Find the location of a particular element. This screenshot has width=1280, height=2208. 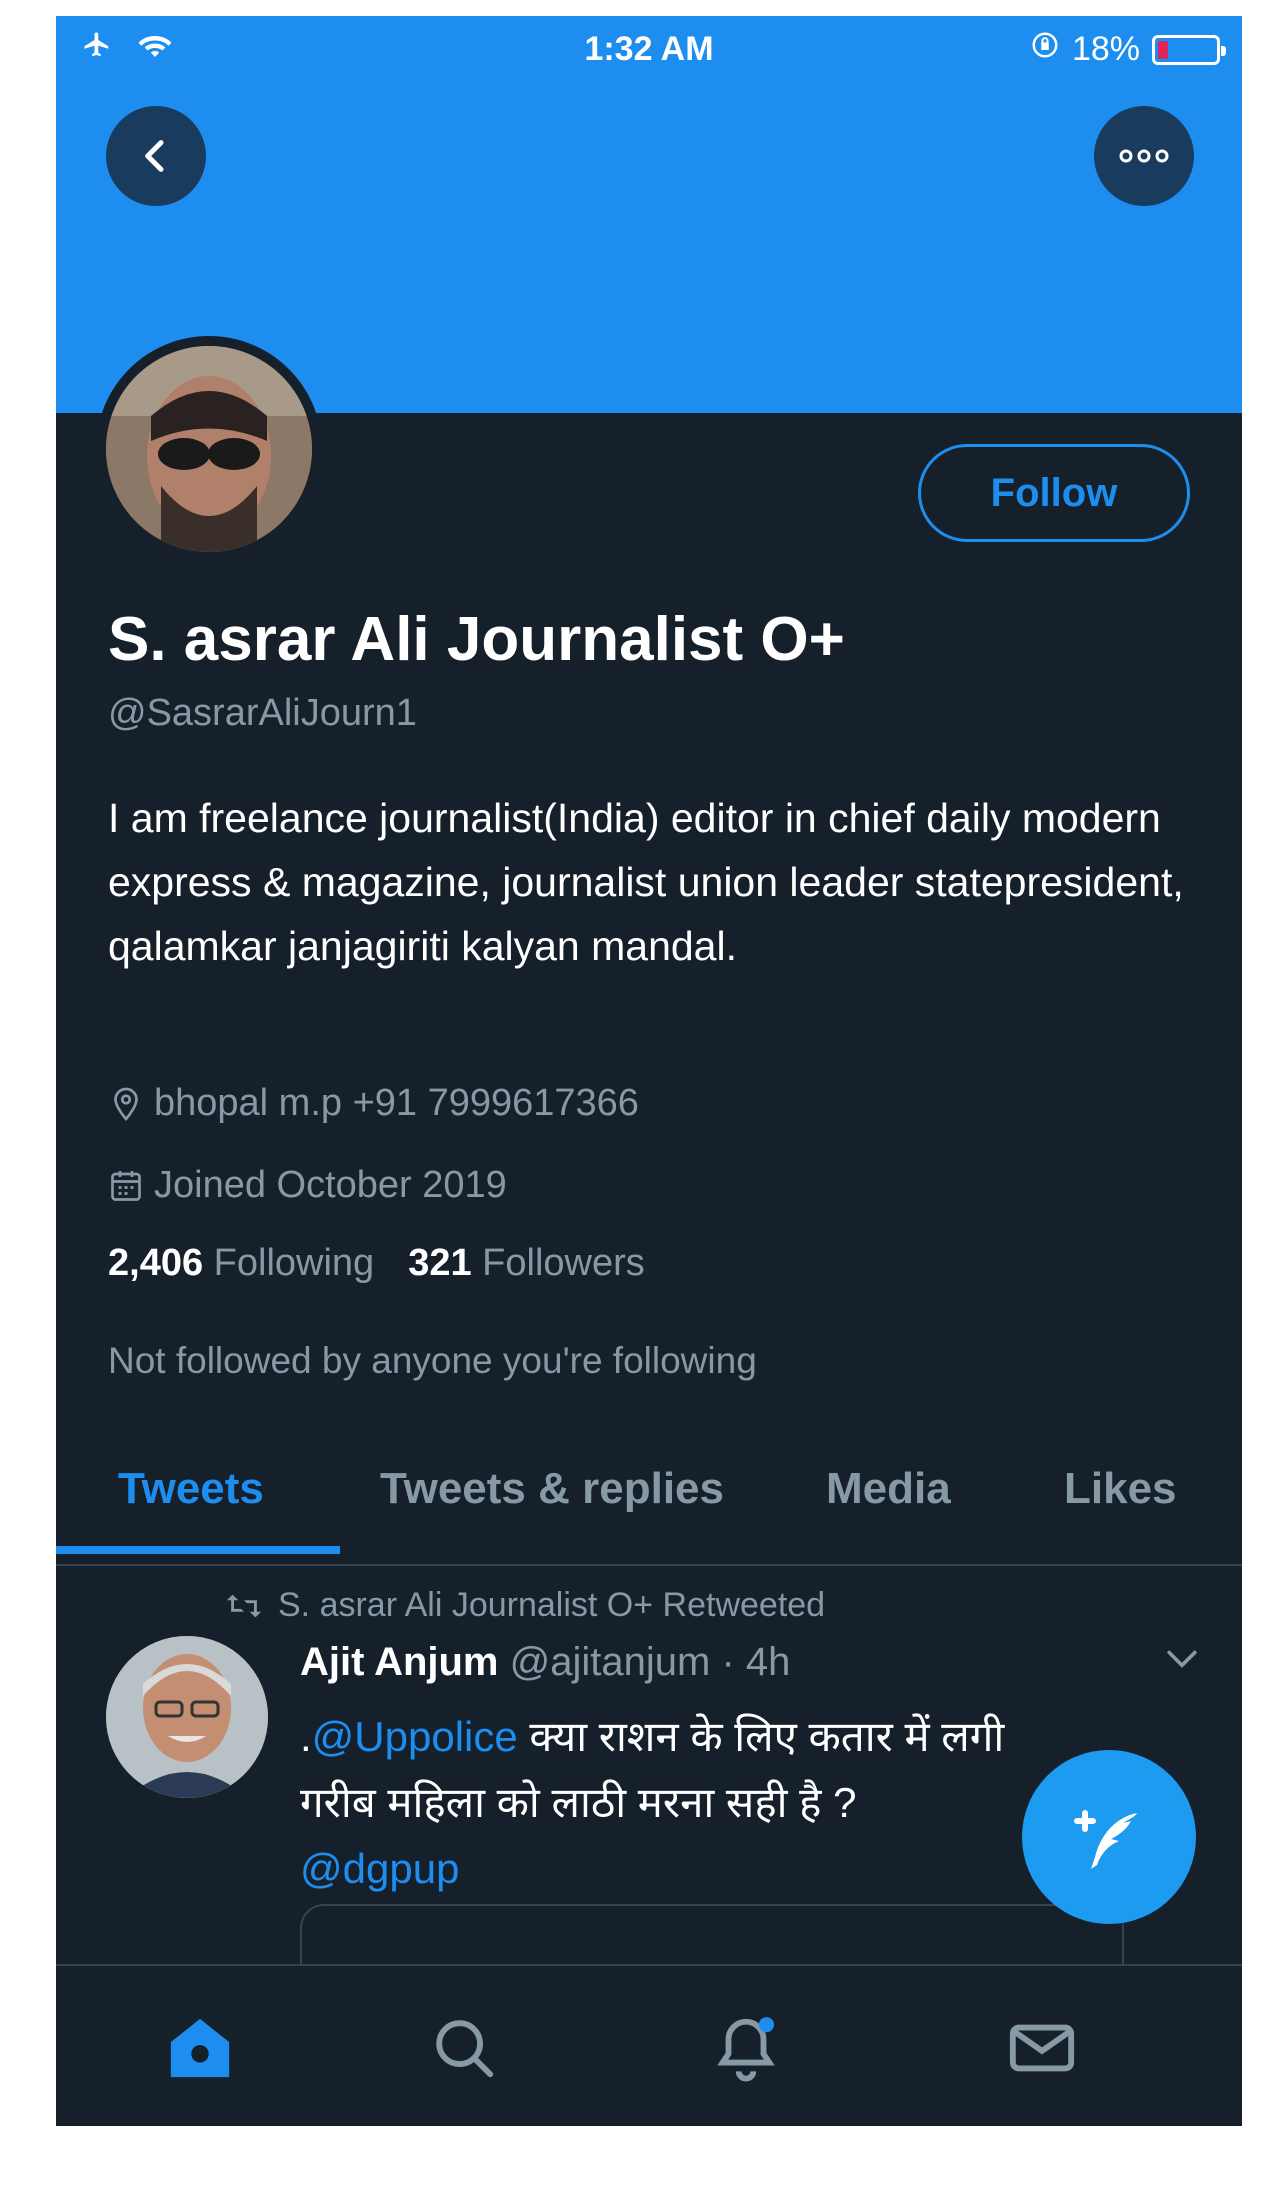

profile-handle: @SasrarAliJourn1 is located at coordinates (262, 713).